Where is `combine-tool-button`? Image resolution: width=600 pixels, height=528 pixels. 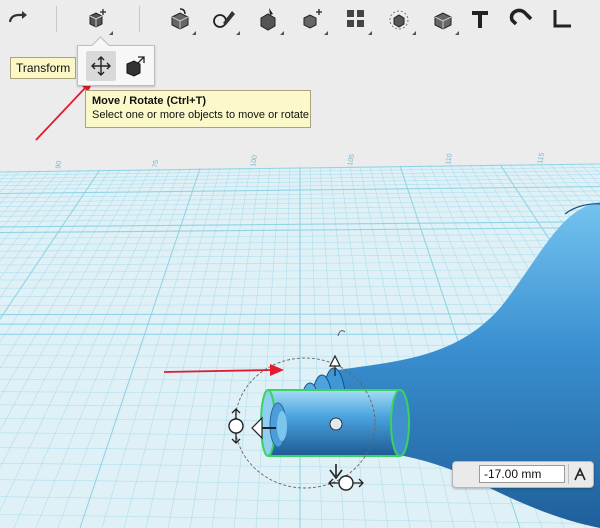 combine-tool-button is located at coordinates (443, 19).